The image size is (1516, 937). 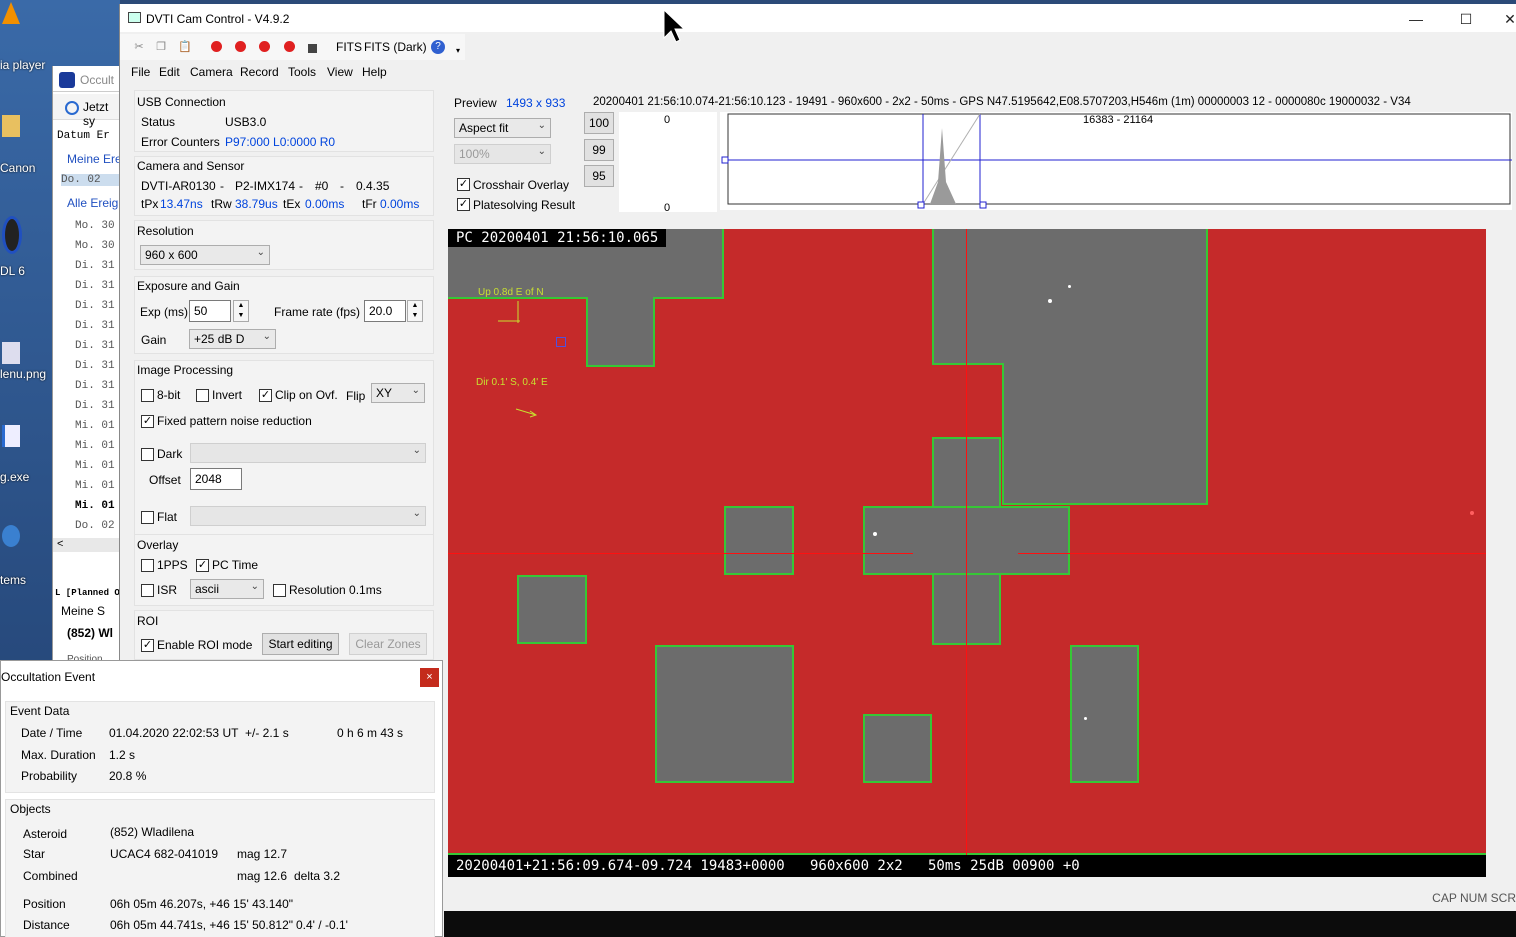 What do you see at coordinates (308, 453) in the screenshot?
I see `dark-frame-select: ⌄` at bounding box center [308, 453].